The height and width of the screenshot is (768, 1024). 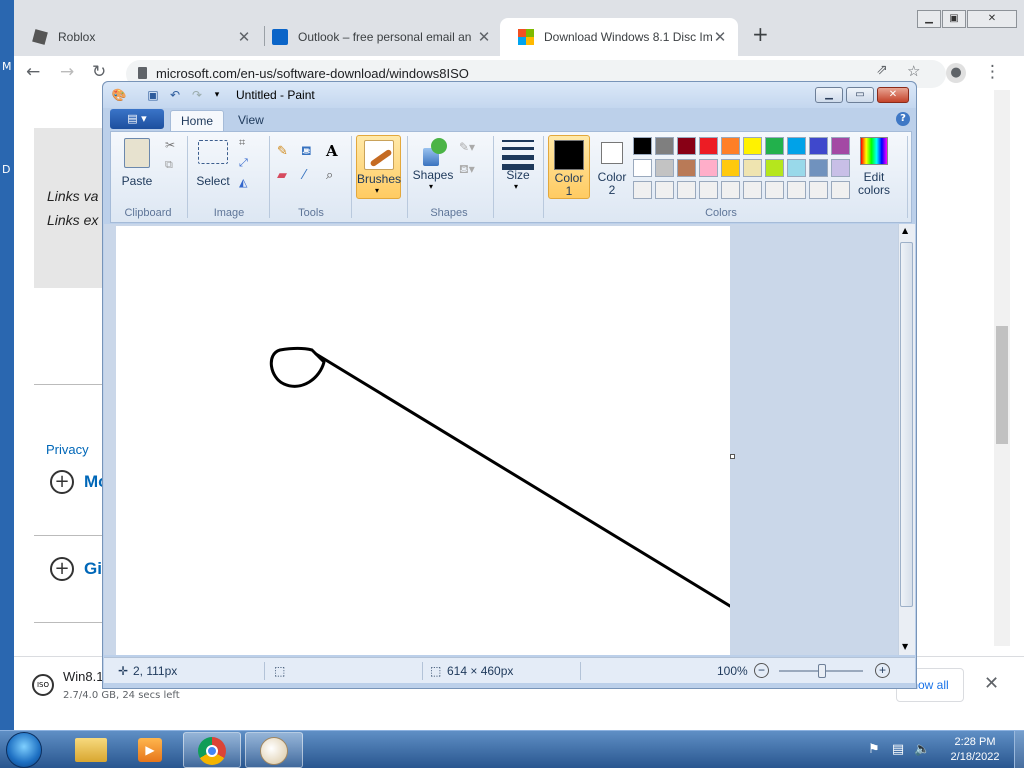 What do you see at coordinates (243, 182) in the screenshot?
I see `rotate-icon: ◭` at bounding box center [243, 182].